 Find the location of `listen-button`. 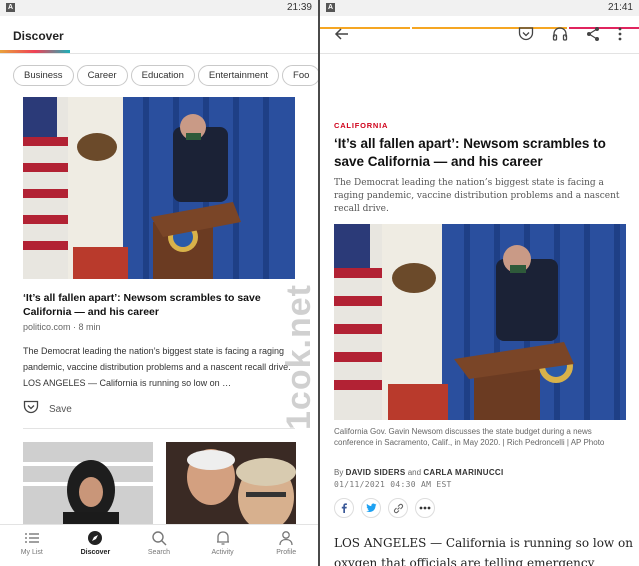

listen-button is located at coordinates (560, 36).